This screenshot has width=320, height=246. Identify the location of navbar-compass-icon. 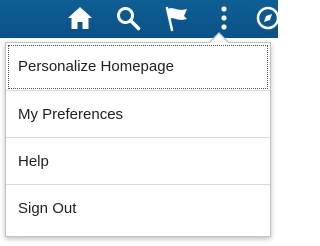
(268, 18).